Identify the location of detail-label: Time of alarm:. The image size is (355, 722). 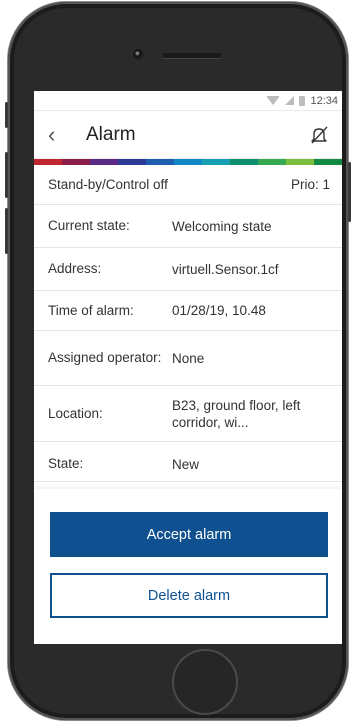
(91, 310).